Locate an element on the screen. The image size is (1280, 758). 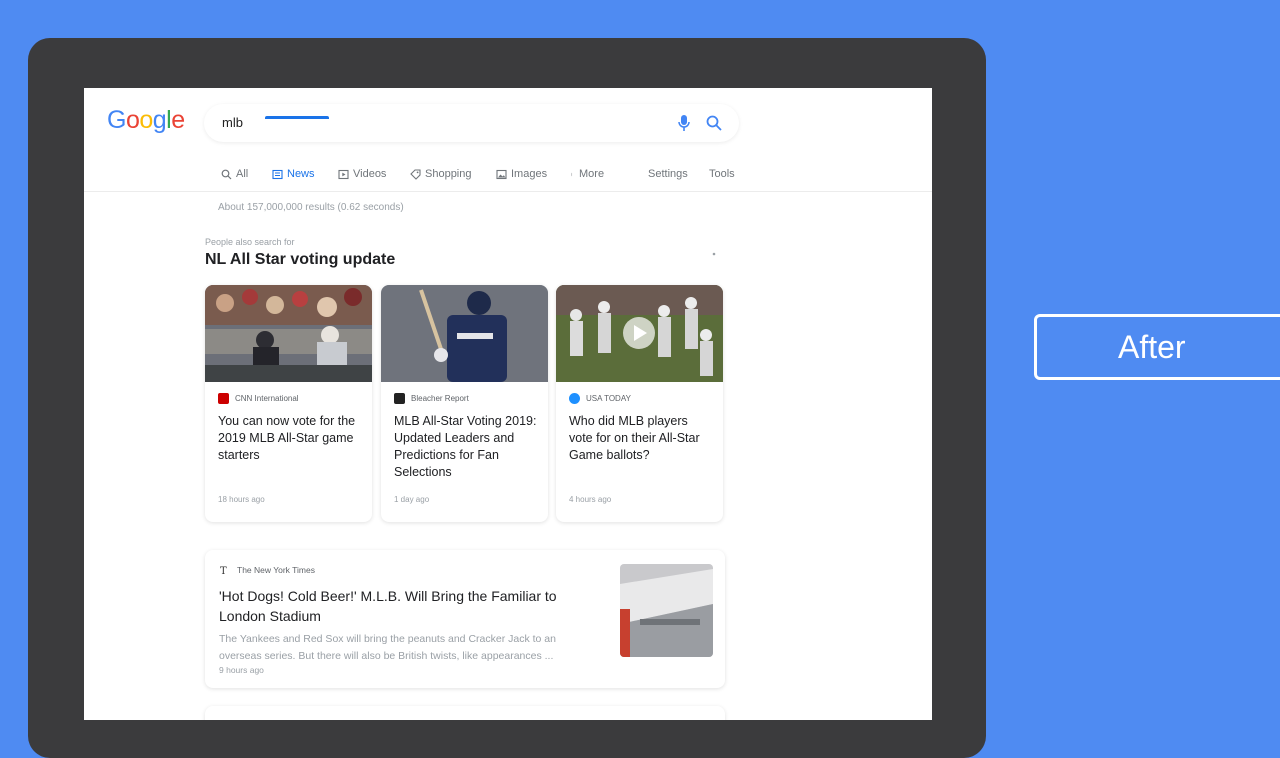
search-input: mlb is located at coordinates (232, 122).